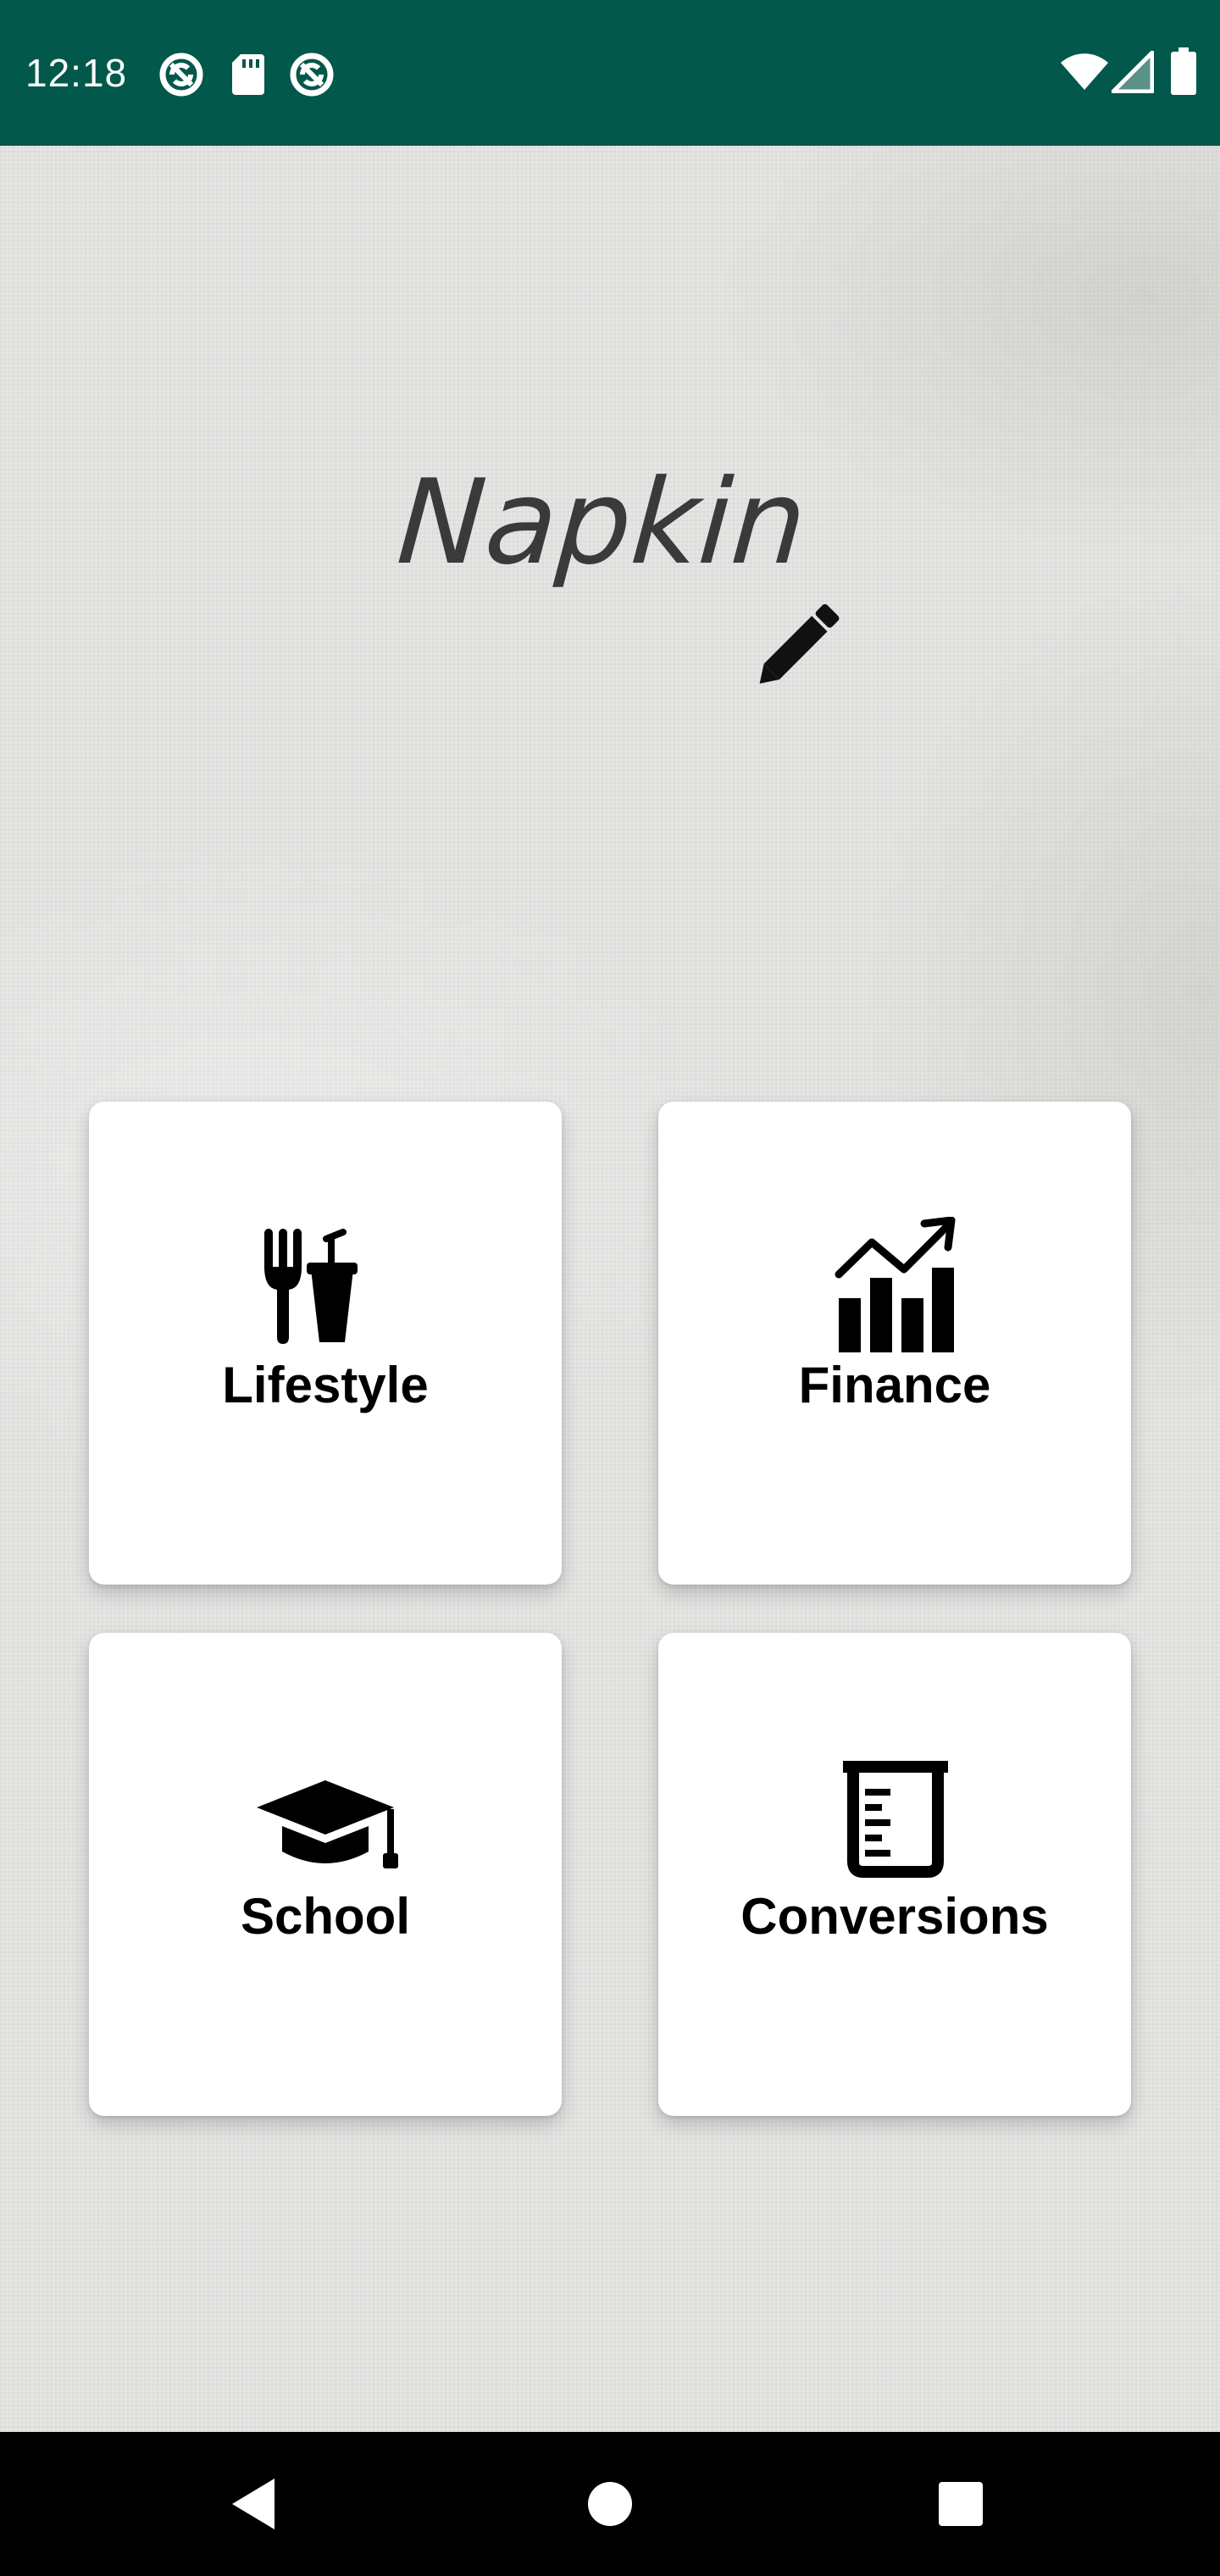 The image size is (1220, 2576). I want to click on recents-button, so click(961, 2504).